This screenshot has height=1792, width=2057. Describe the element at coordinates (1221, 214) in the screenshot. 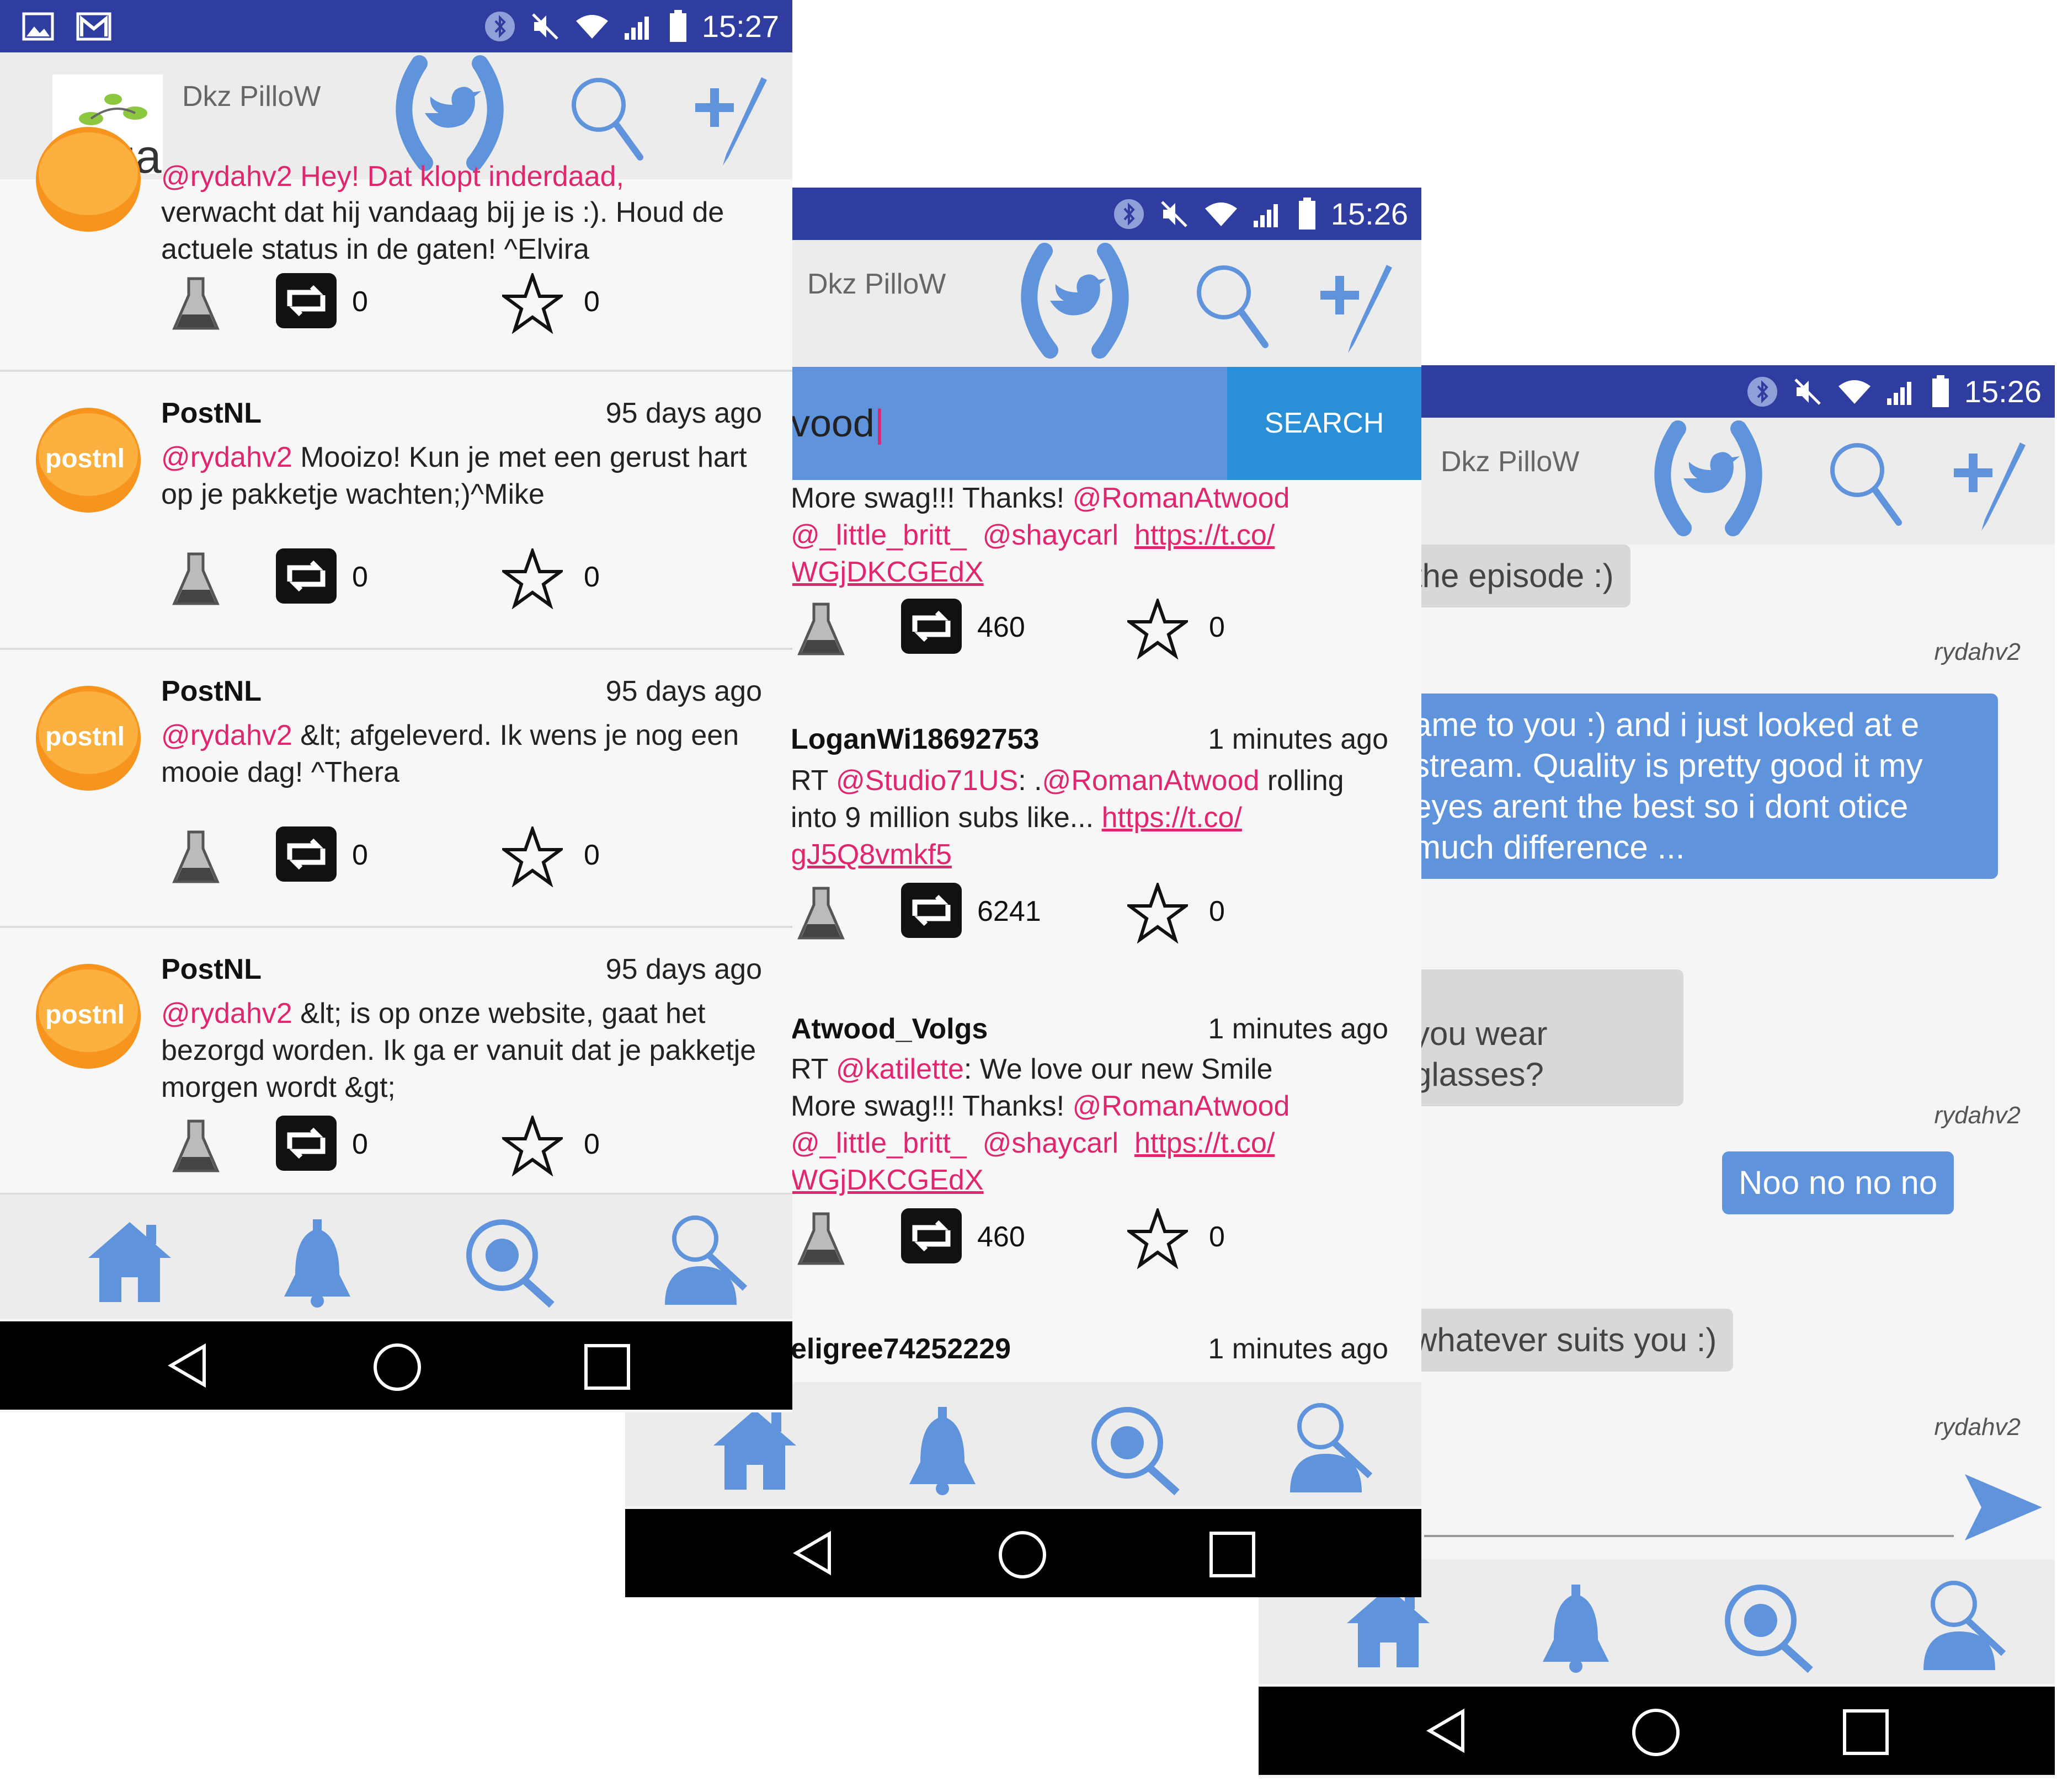

I see `wifi-icon` at that location.